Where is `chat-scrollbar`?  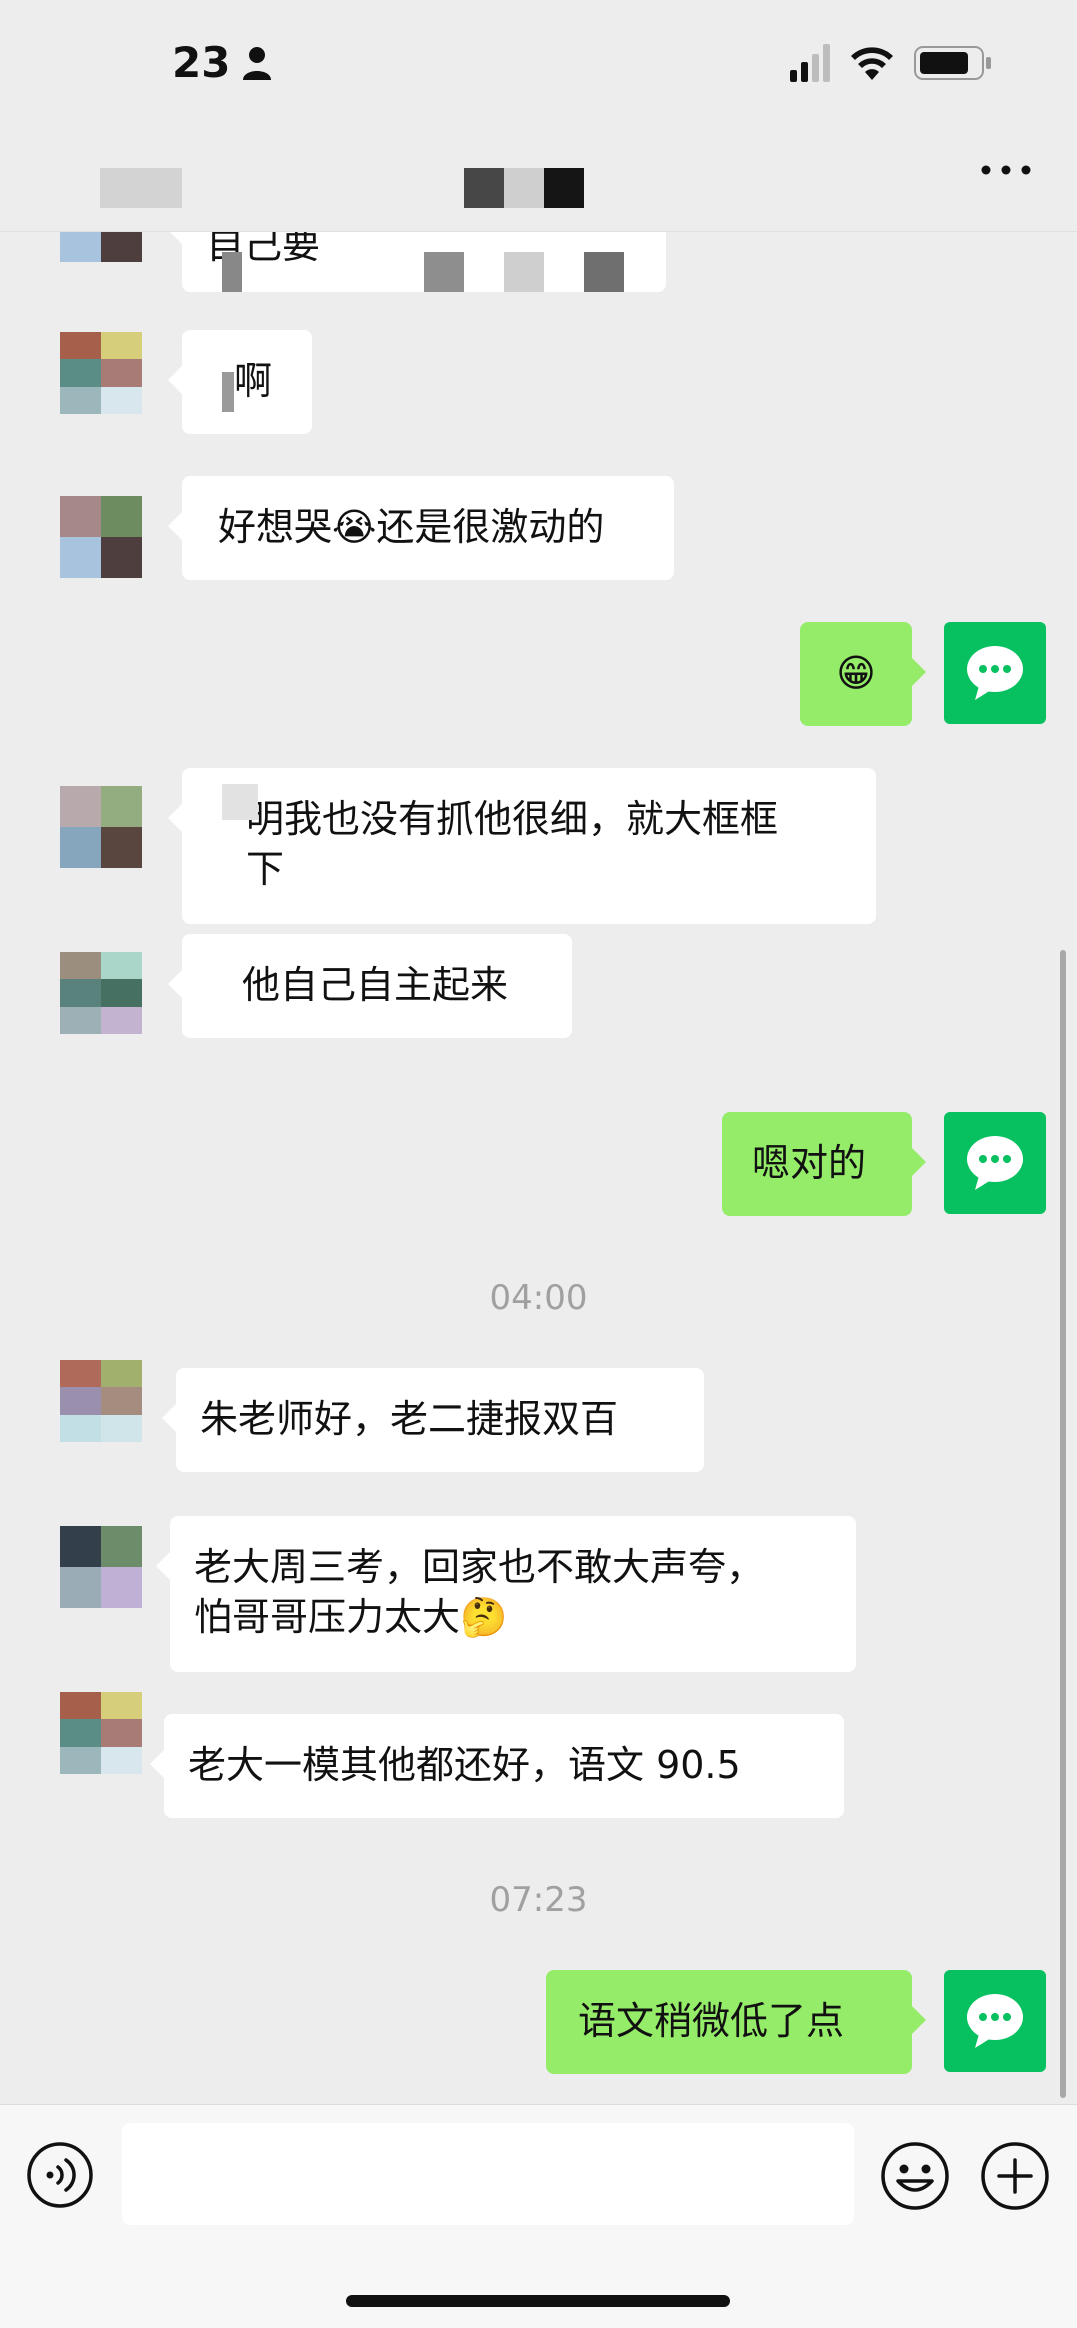
chat-scrollbar is located at coordinates (1063, 1524).